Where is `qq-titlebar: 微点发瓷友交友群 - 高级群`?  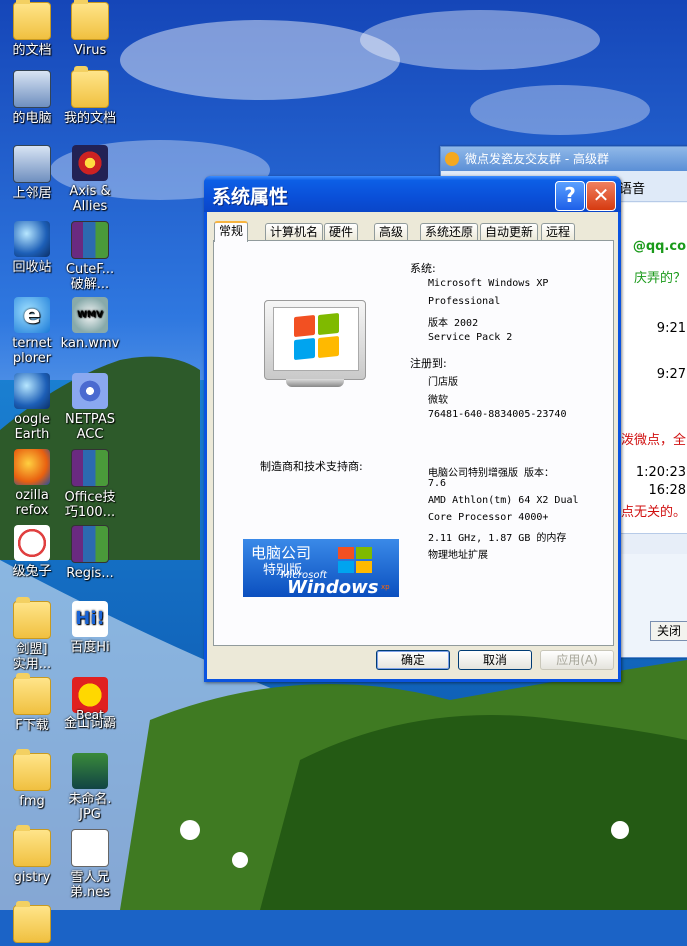
qq-titlebar: 微点发瓷友交友群 - 高级群 is located at coordinates (564, 159).